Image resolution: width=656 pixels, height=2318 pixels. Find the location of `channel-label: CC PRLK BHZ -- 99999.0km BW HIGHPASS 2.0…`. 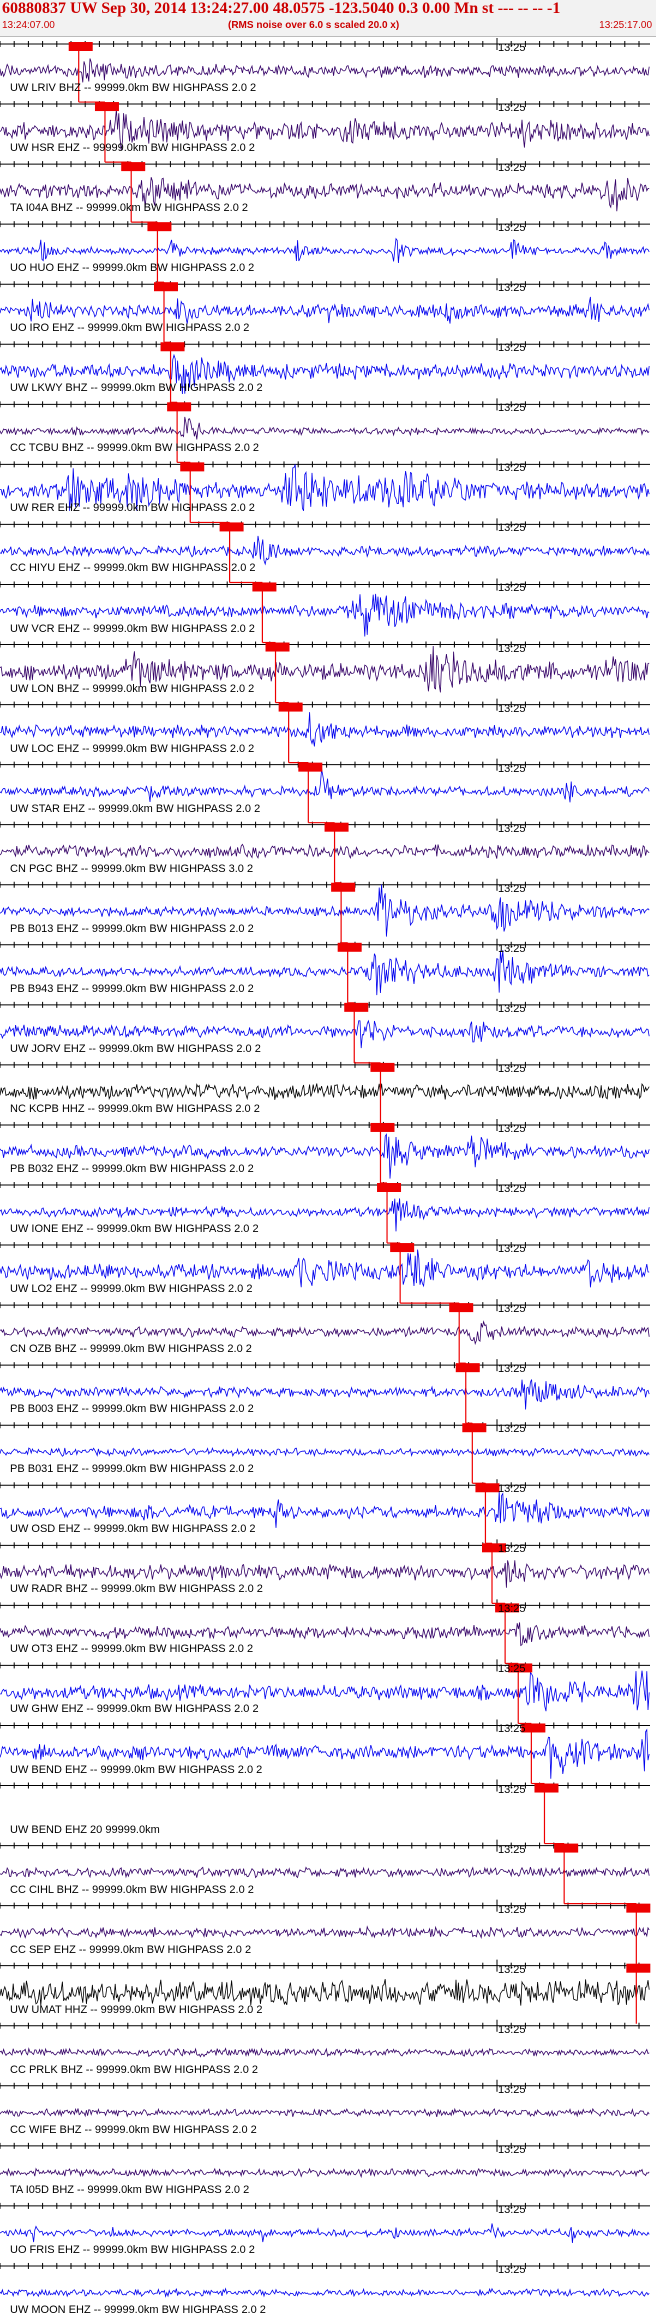

channel-label: CC PRLK BHZ -- 99999.0km BW HIGHPASS 2.0… is located at coordinates (134, 2069).